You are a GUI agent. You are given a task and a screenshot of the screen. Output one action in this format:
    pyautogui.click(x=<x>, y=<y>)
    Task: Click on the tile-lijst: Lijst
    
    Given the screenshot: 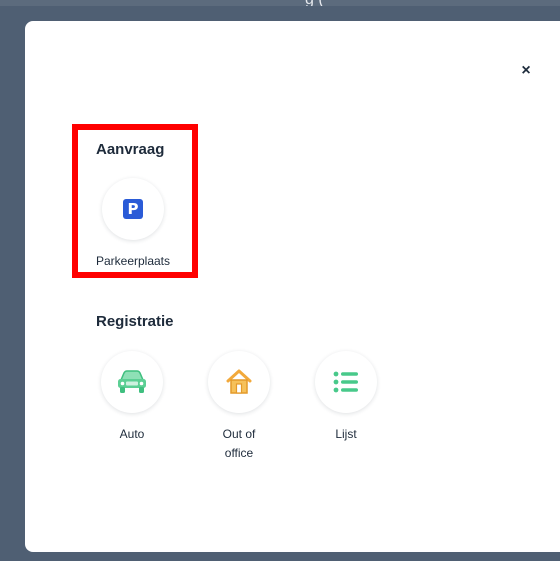 What is the action you would take?
    pyautogui.click(x=346, y=397)
    